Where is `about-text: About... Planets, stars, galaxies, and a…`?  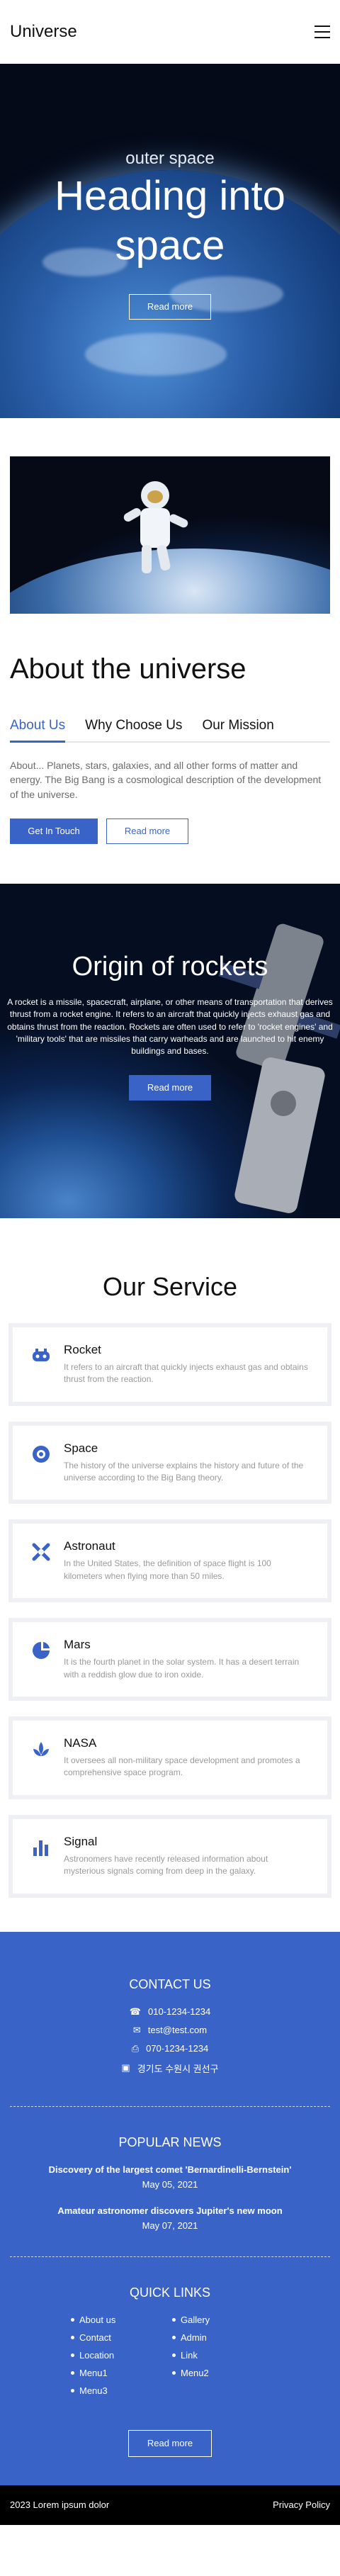 about-text: About... Planets, stars, galaxies, and a… is located at coordinates (166, 780).